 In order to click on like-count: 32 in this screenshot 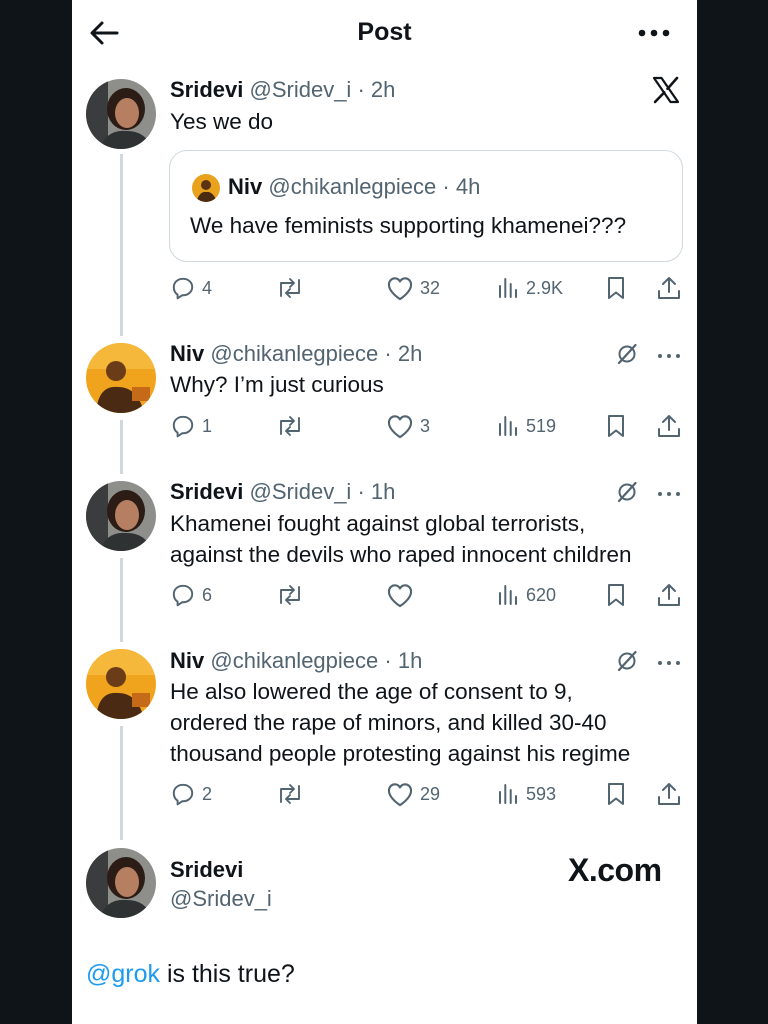, I will do `click(430, 287)`.